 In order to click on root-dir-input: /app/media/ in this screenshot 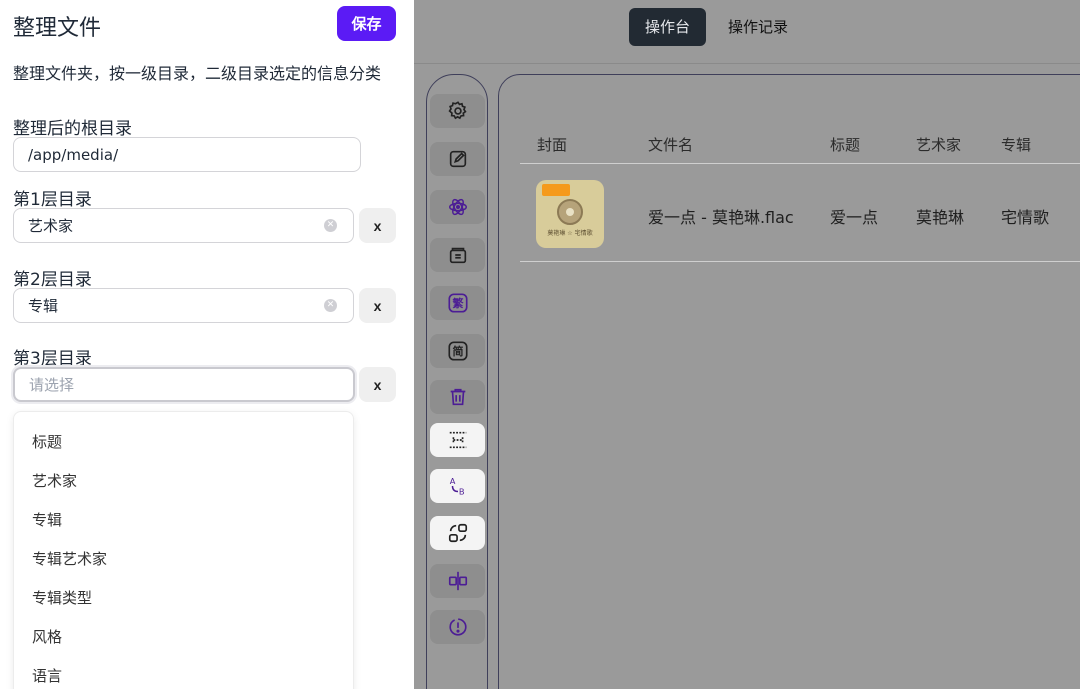, I will do `click(187, 154)`.